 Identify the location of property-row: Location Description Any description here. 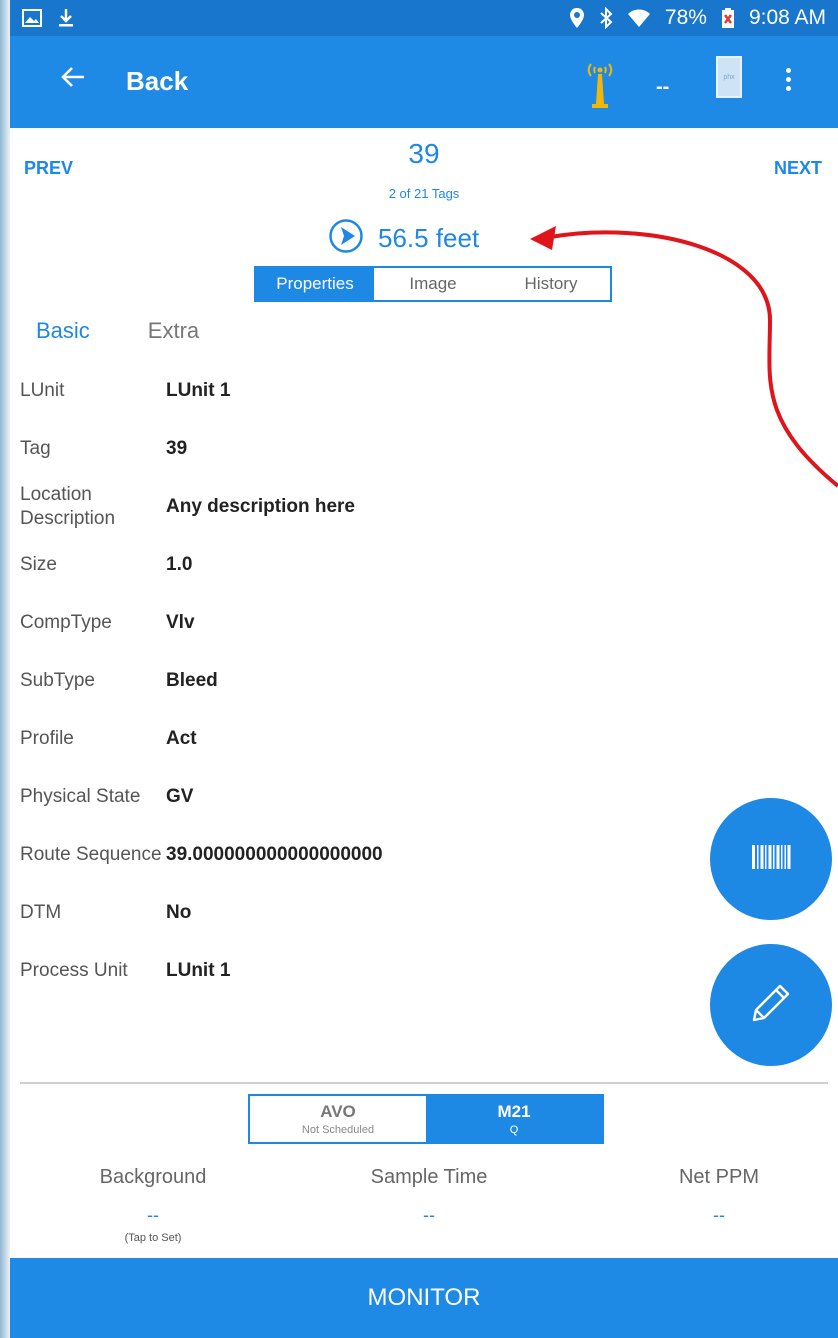
(300, 507).